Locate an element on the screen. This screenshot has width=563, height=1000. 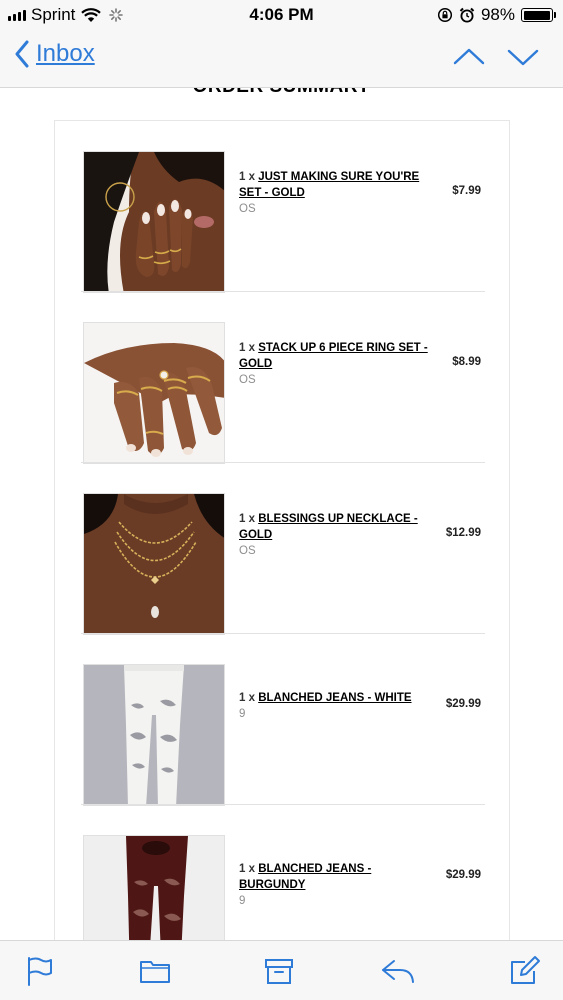
back-label: Inbox is located at coordinates (65, 53).